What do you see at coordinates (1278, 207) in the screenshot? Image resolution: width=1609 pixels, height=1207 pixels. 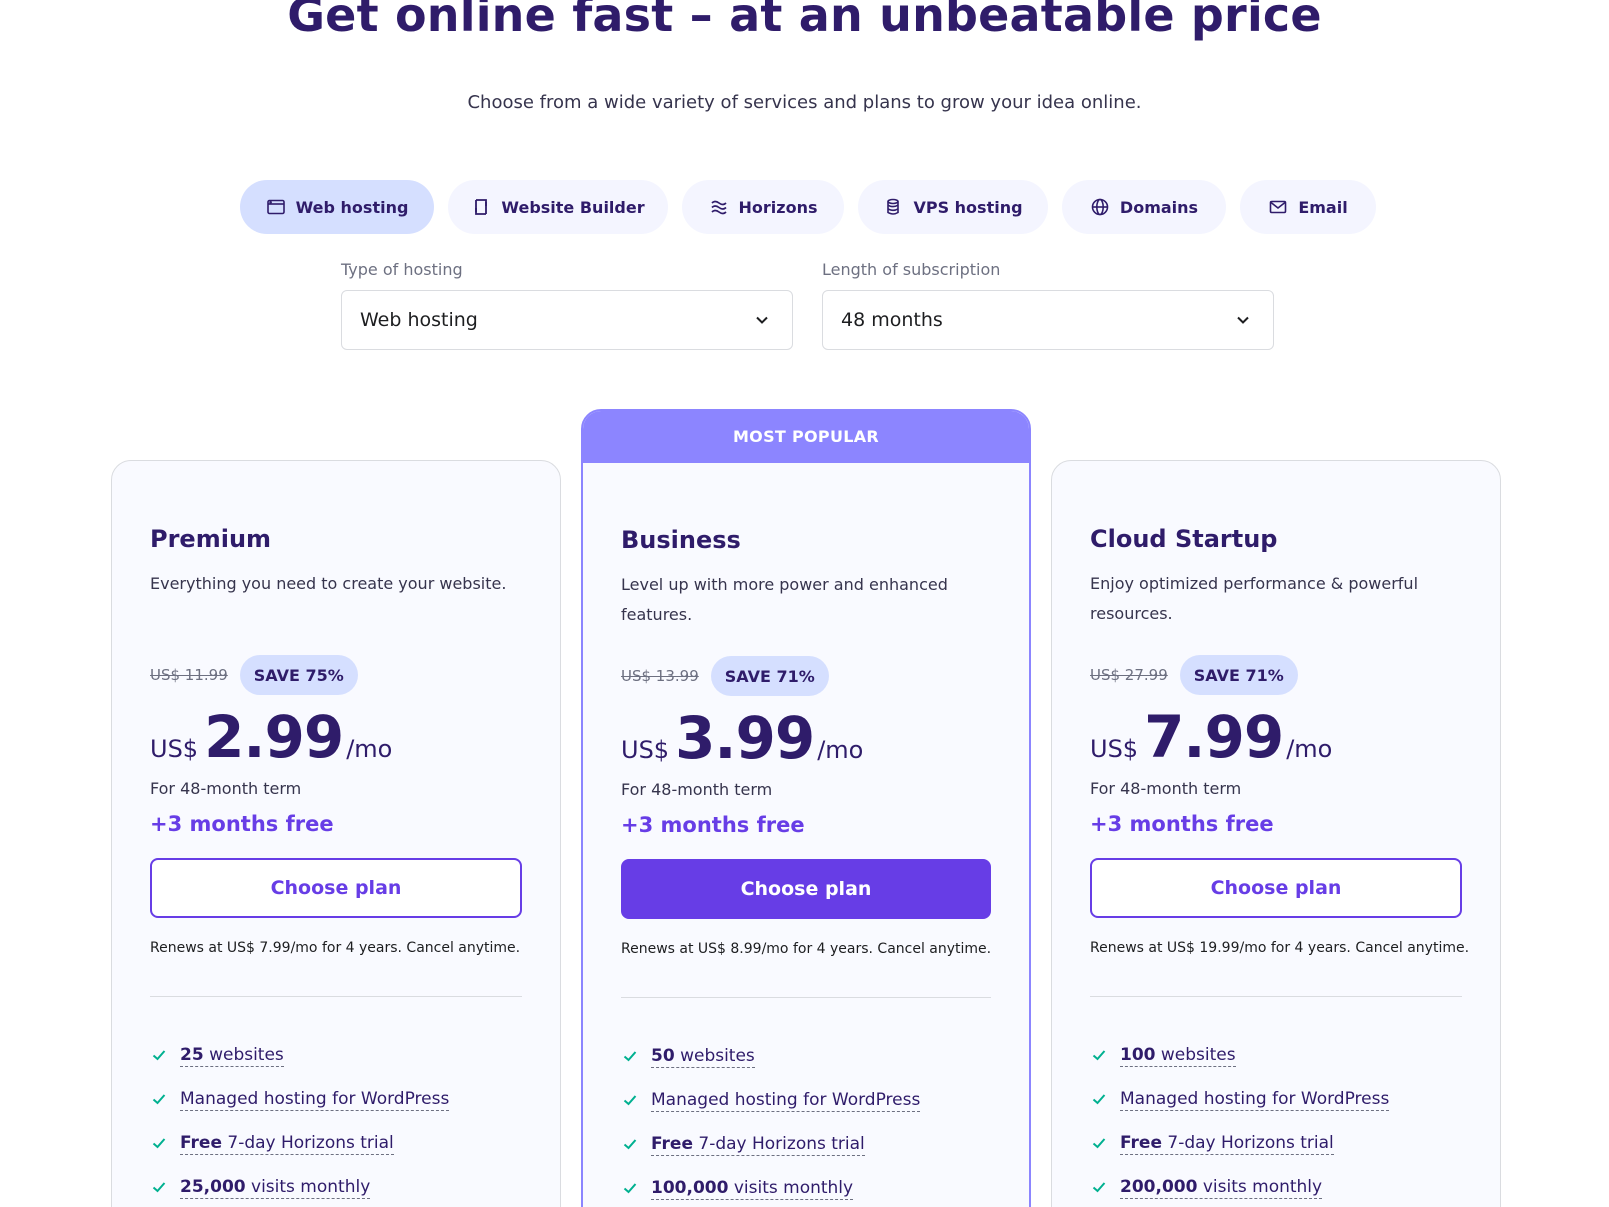 I see `envelope-icon` at bounding box center [1278, 207].